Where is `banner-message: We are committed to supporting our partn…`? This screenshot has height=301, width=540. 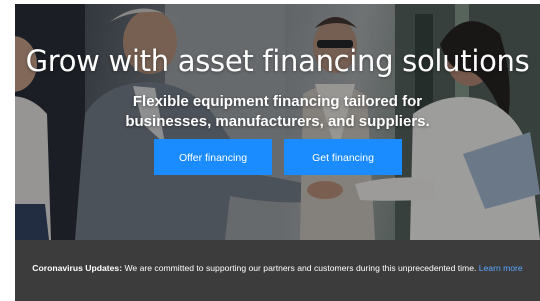
banner-message: We are committed to supporting our partn… is located at coordinates (300, 268).